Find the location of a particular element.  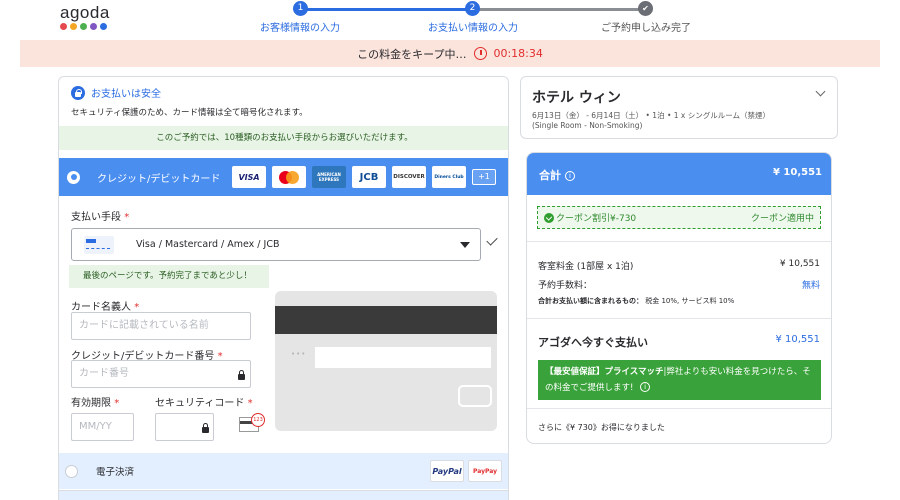

payment-method-label: 支払い手段 * is located at coordinates (100, 215).